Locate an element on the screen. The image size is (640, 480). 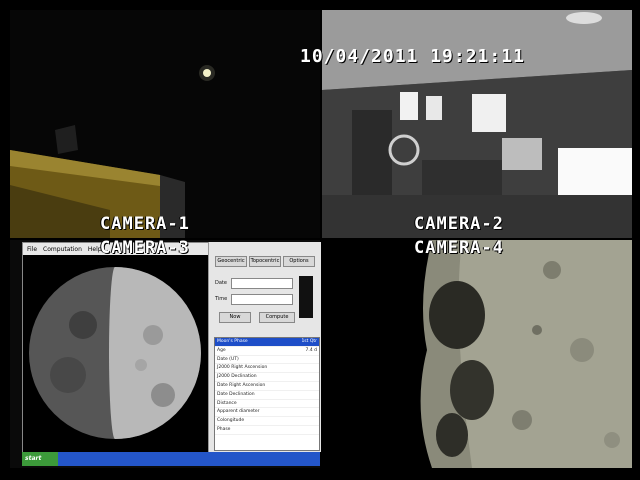
menu-file: File is located at coordinates (32, 249).